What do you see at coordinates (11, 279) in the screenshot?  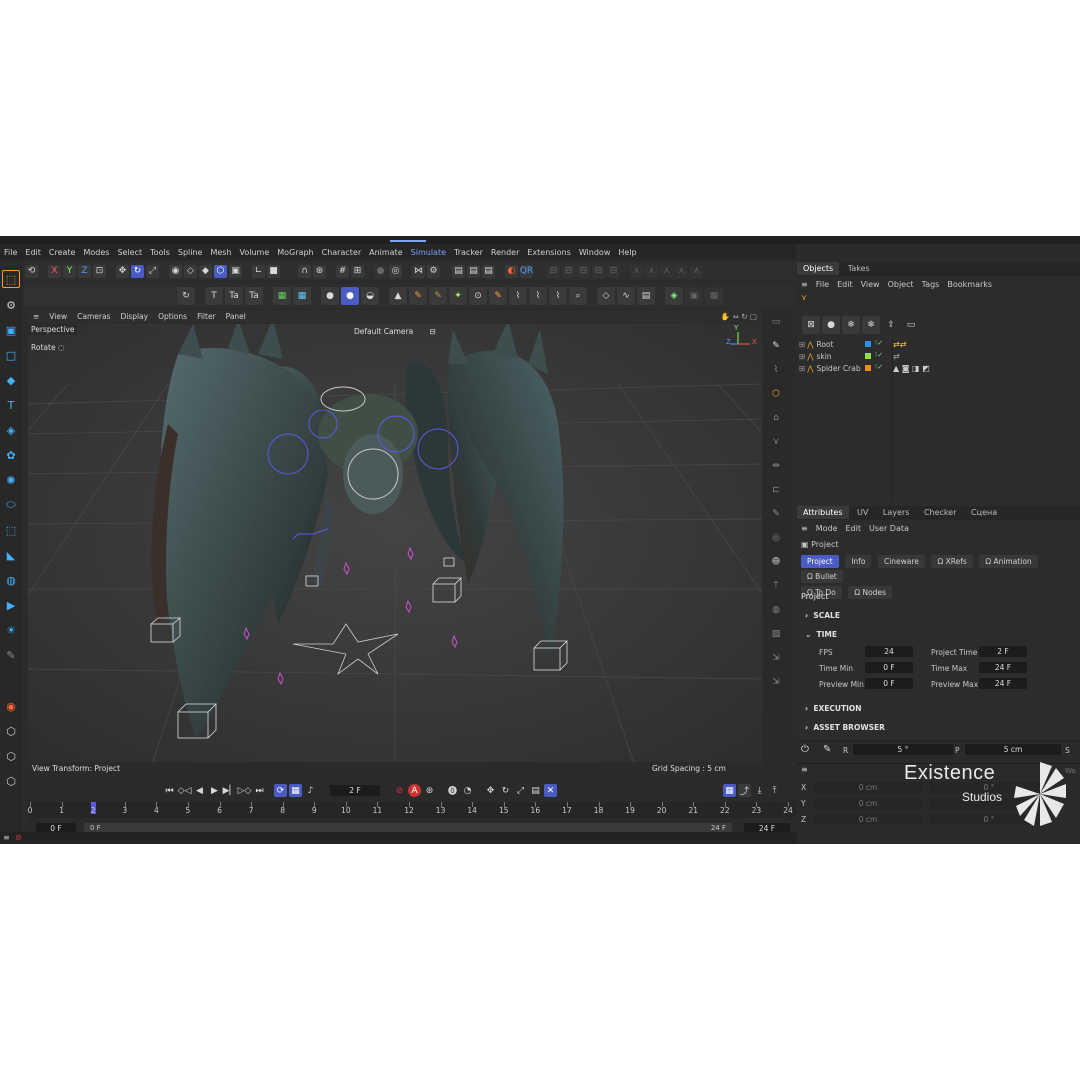 I see `live-selection-icon: ⬚` at bounding box center [11, 279].